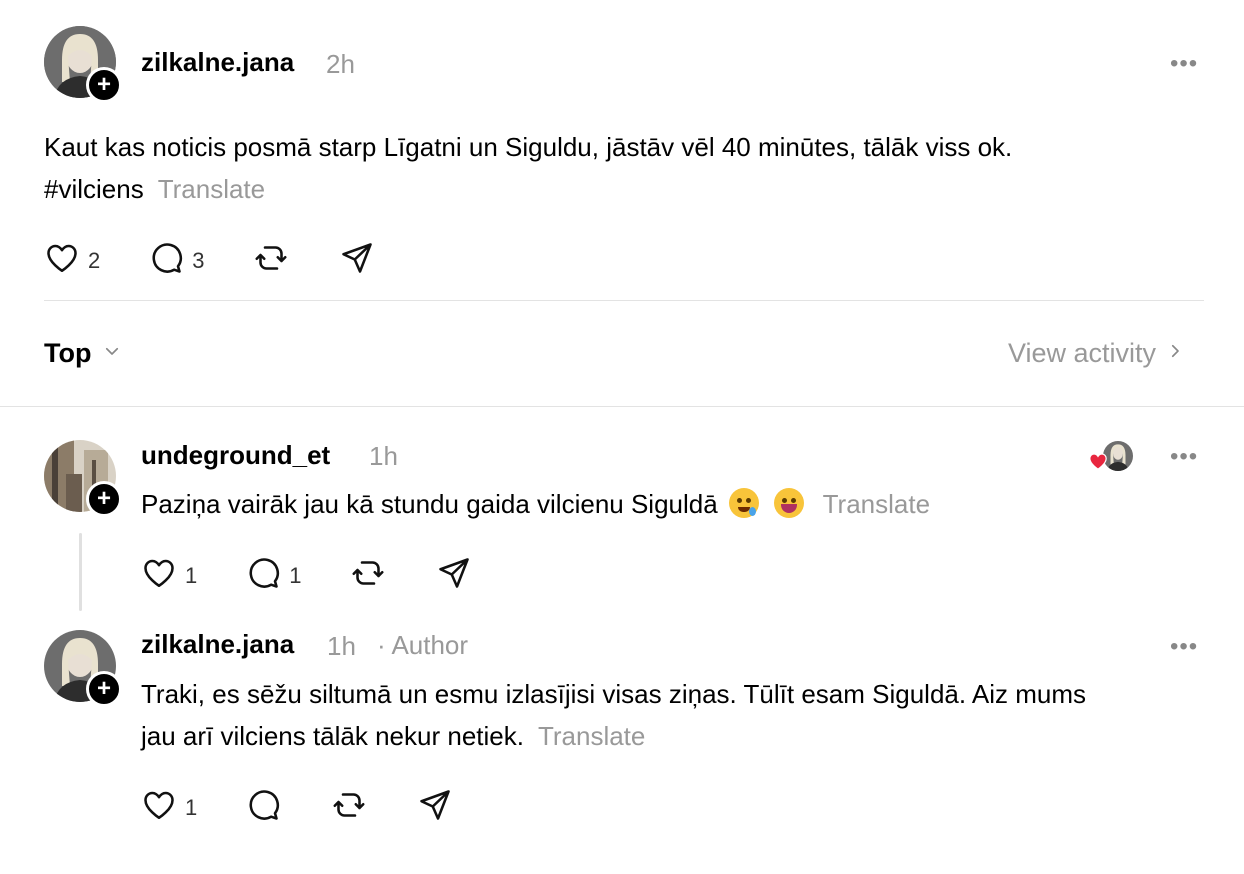  I want to click on author-badge: · Author, so click(423, 645).